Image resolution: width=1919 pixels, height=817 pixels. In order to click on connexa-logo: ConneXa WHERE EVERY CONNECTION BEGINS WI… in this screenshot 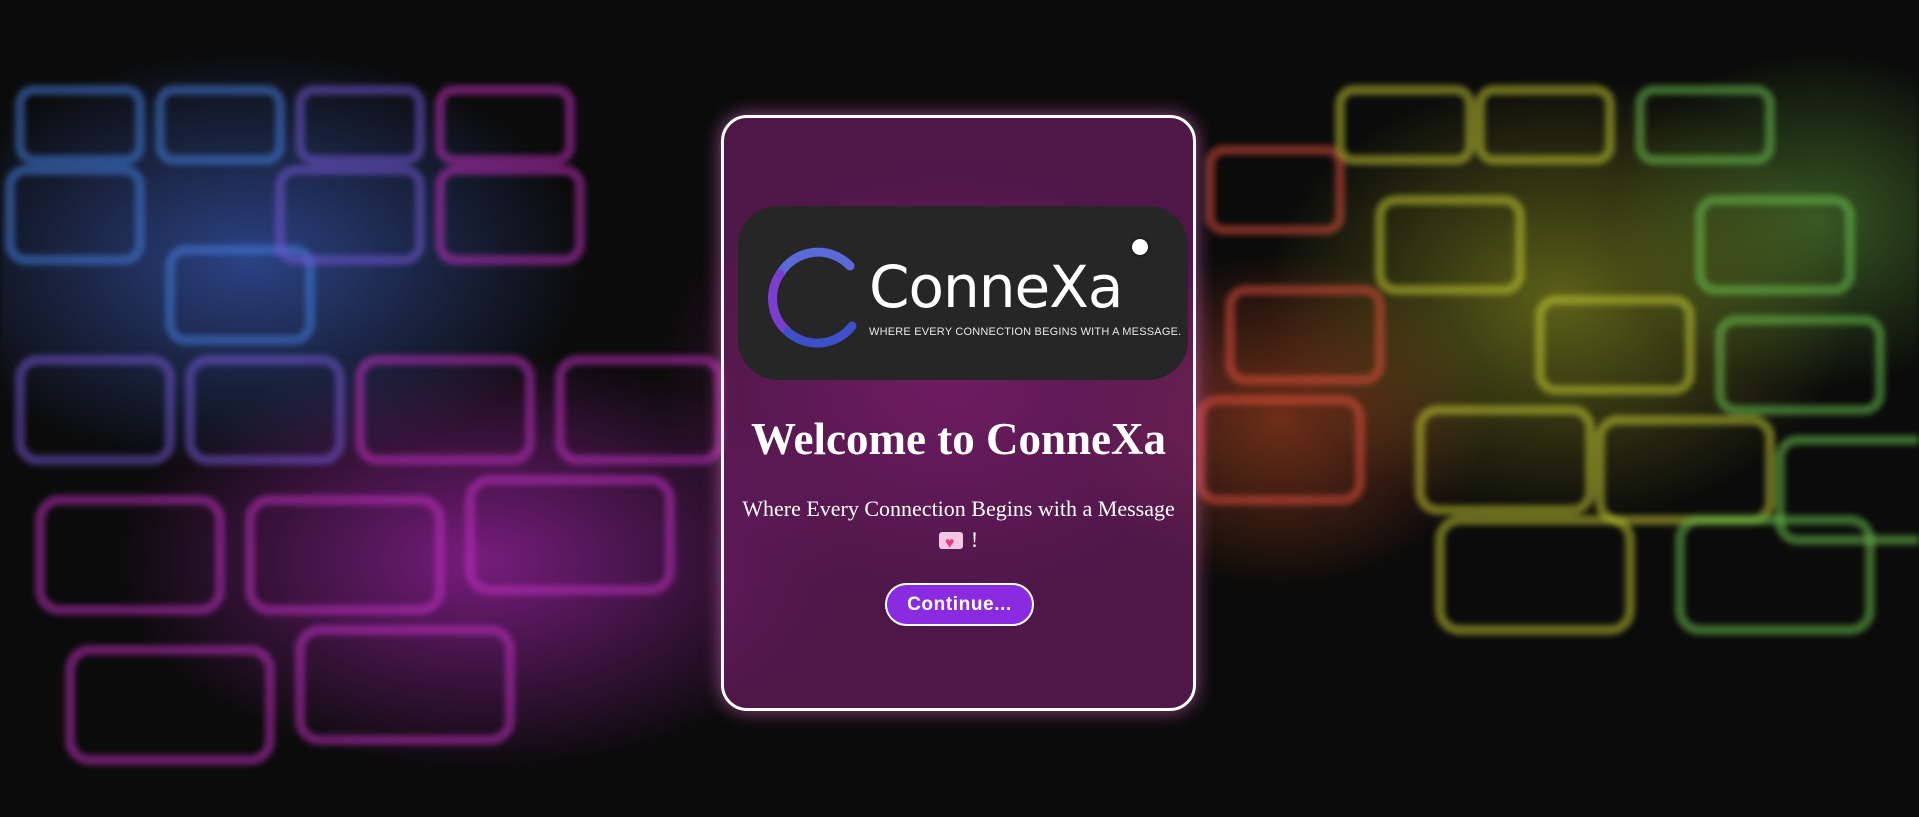, I will do `click(963, 293)`.